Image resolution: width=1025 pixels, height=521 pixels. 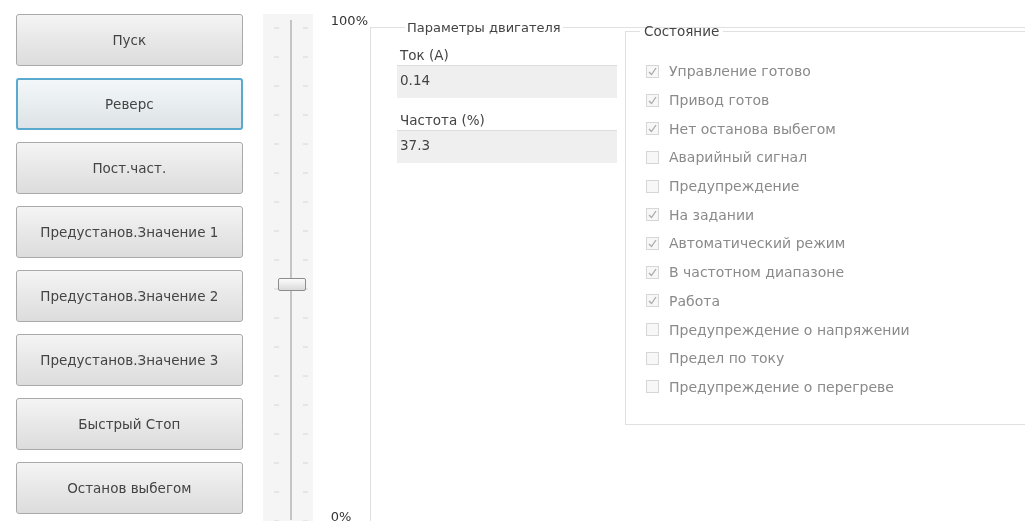 What do you see at coordinates (712, 214) in the screenshot?
I see `checkbox-label: На задании` at bounding box center [712, 214].